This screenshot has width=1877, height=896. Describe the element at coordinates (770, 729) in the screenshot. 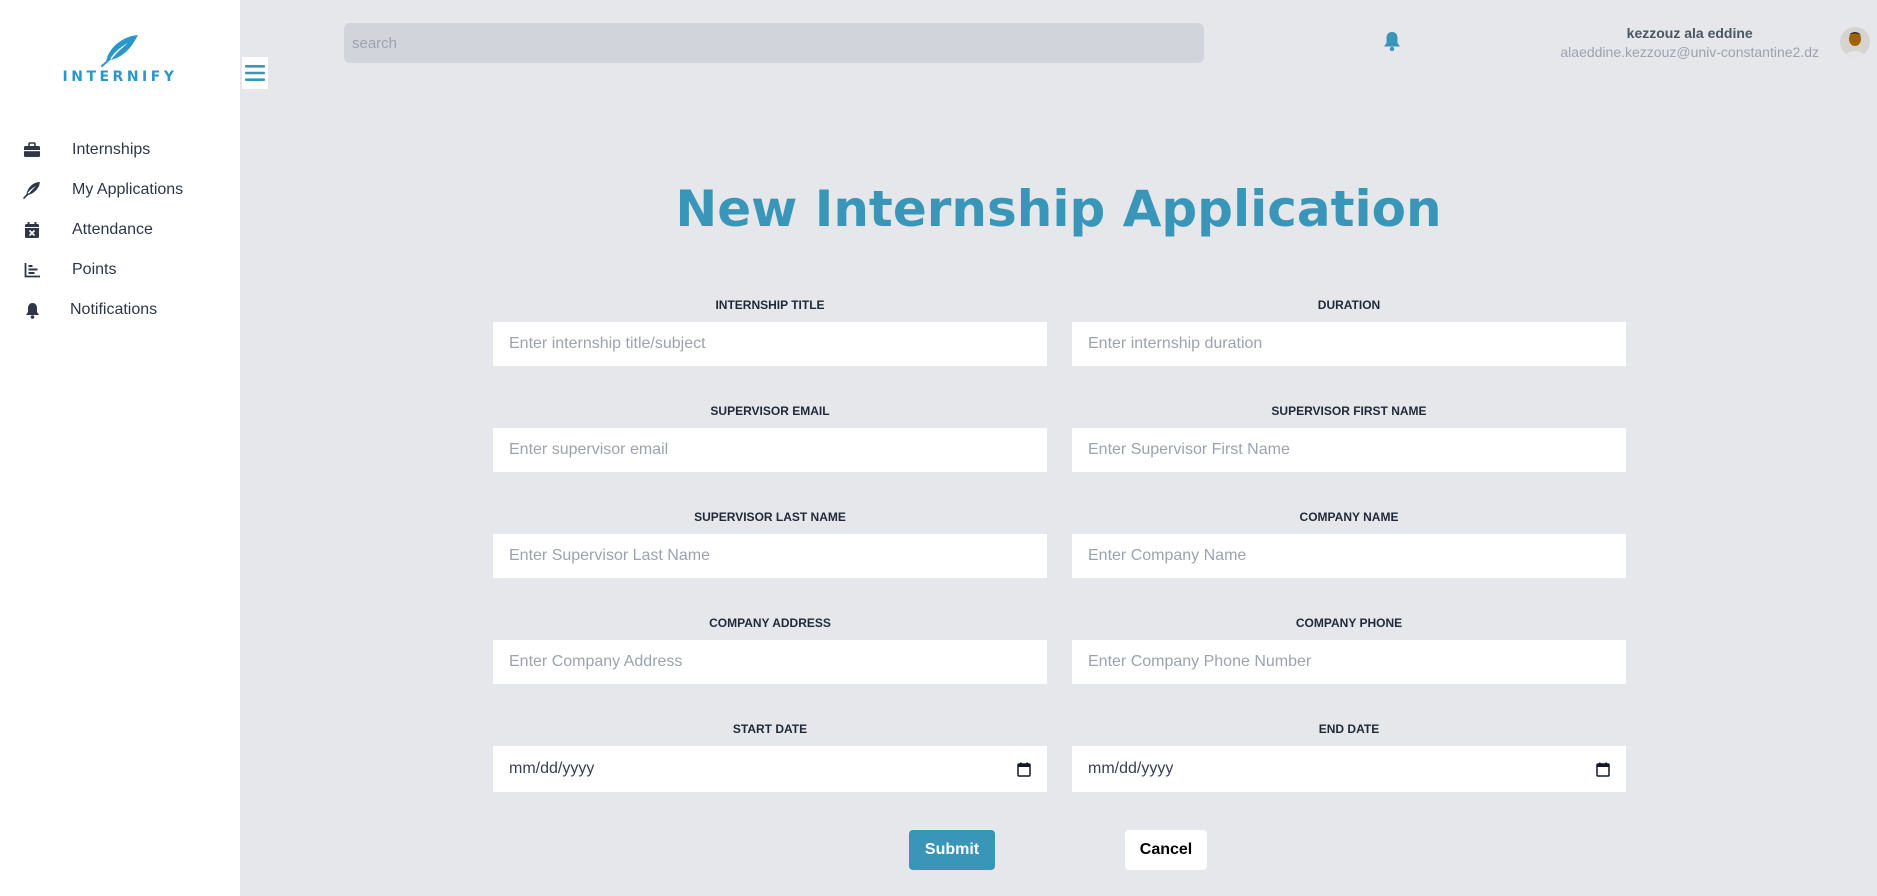

I see `start-date-label: START DATE` at that location.